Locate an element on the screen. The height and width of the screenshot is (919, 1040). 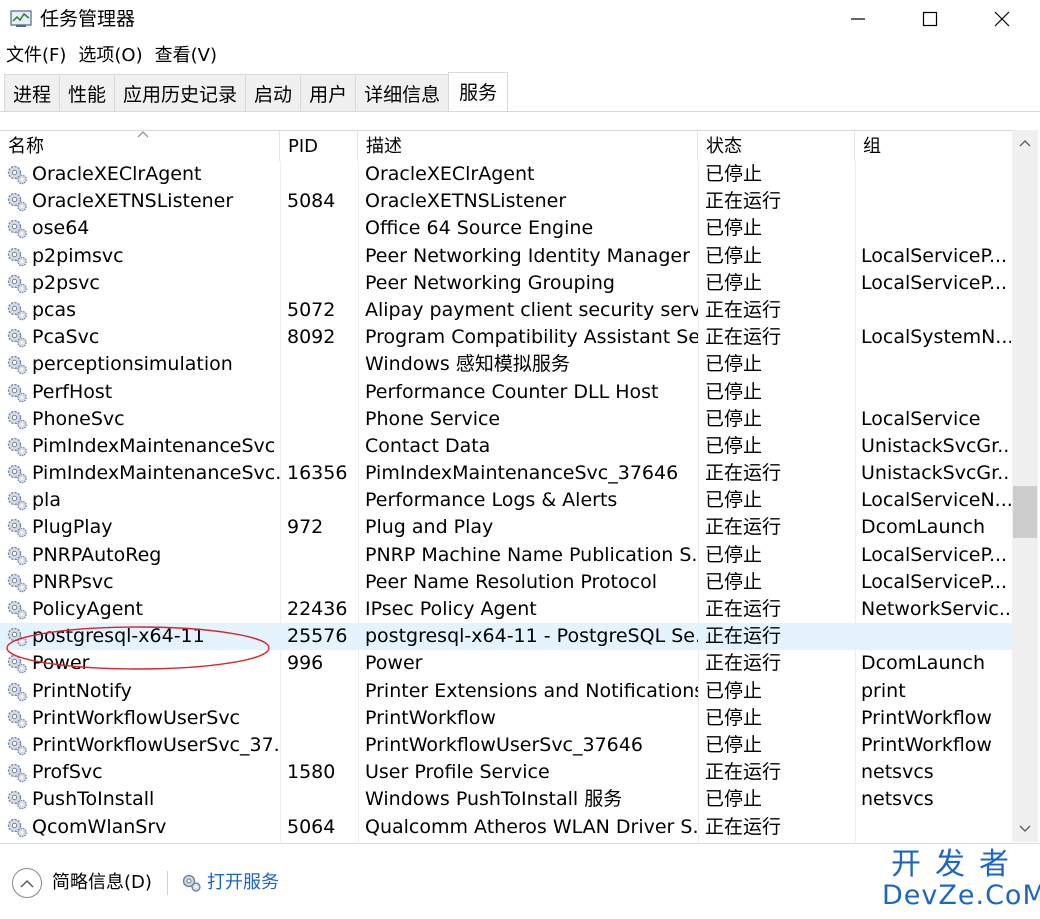
table-row: perceptionsimulation Windows 感知模拟服务 已停止 is located at coordinates (506, 364).